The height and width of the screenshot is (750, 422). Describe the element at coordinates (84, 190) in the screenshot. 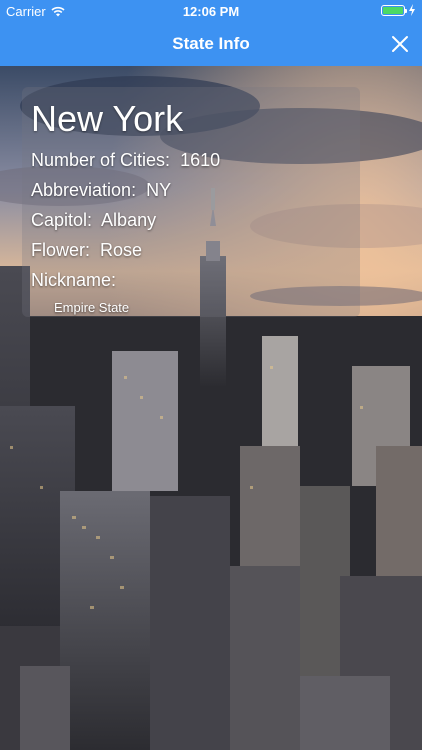

I see `abbreviation-label: Abbreviation:` at that location.